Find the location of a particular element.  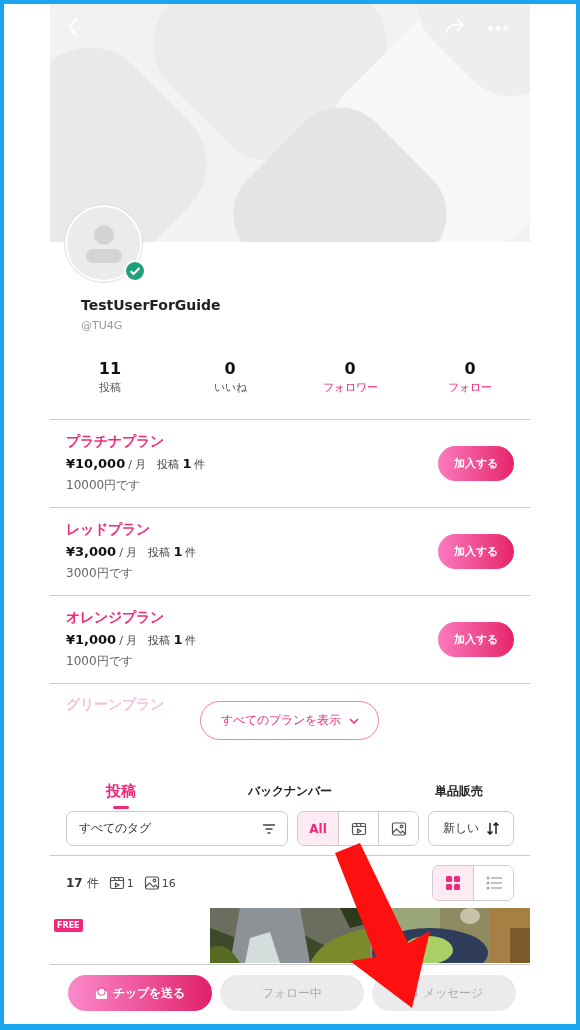

video-count: 1 is located at coordinates (130, 883).